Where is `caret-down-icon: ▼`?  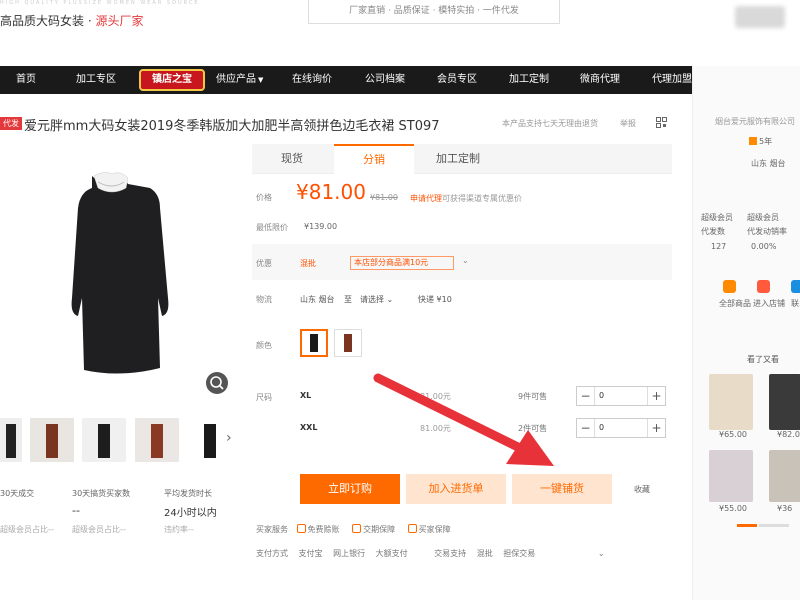
caret-down-icon: ▼ is located at coordinates (261, 80).